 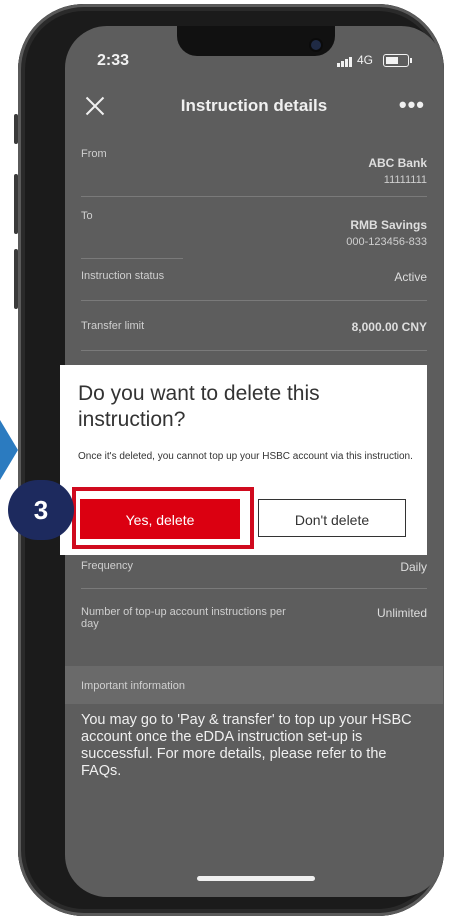 What do you see at coordinates (256, 878) in the screenshot?
I see `home-indicator` at bounding box center [256, 878].